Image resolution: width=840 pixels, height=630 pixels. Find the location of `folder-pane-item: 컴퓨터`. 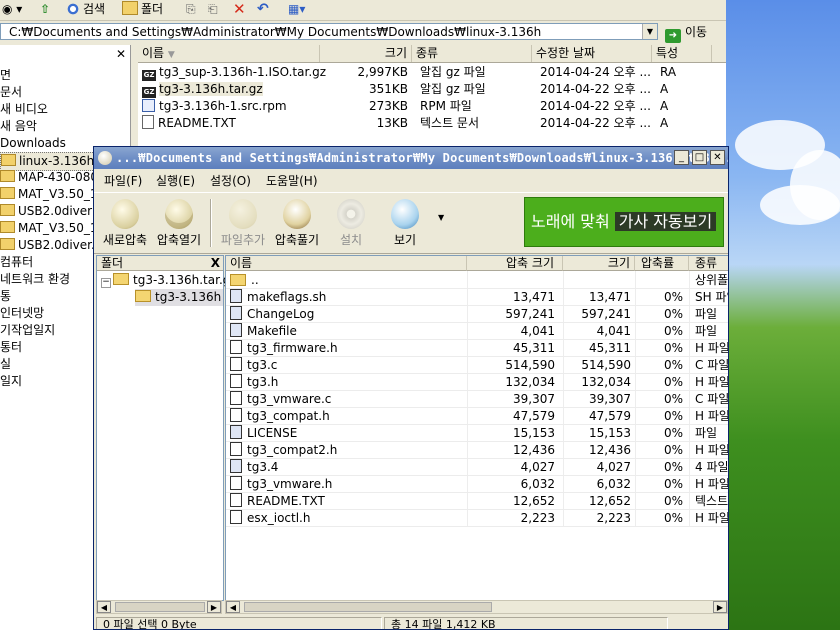

folder-pane-item: 컴퓨터 is located at coordinates (16, 262).